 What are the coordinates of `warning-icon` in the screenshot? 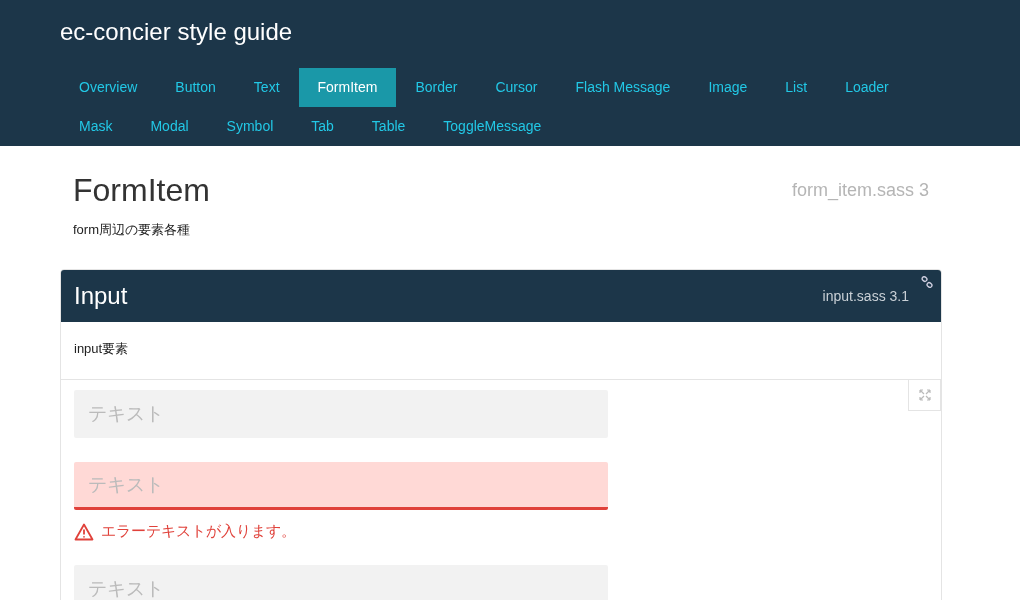 It's located at (84, 531).